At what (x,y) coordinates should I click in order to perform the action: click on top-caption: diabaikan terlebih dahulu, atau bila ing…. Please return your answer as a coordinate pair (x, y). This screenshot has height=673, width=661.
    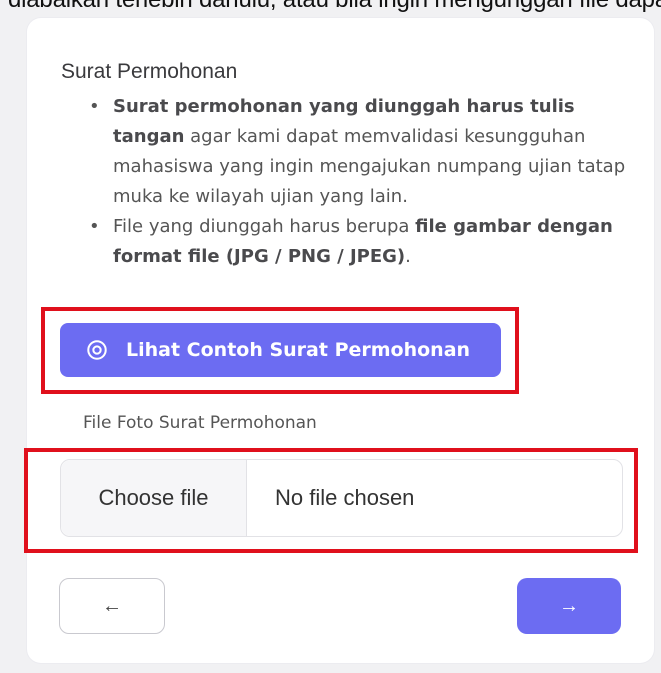
    Looking at the image, I should click on (330, 10).